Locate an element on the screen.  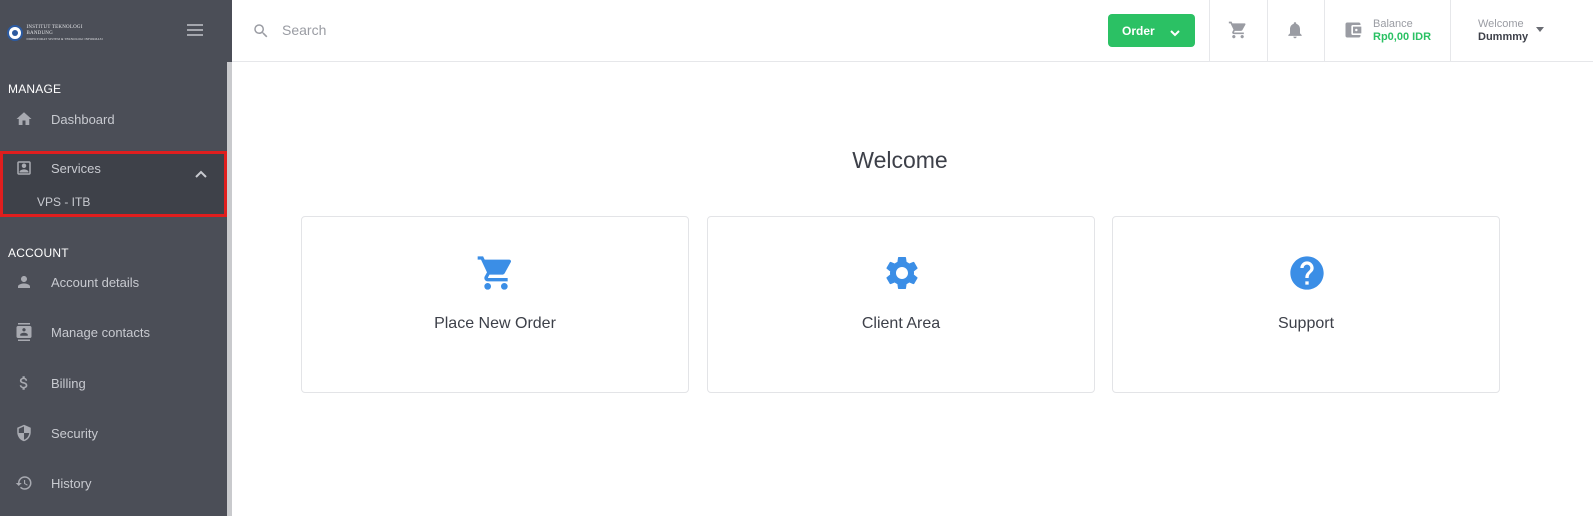
order-button: Order is located at coordinates (1151, 30).